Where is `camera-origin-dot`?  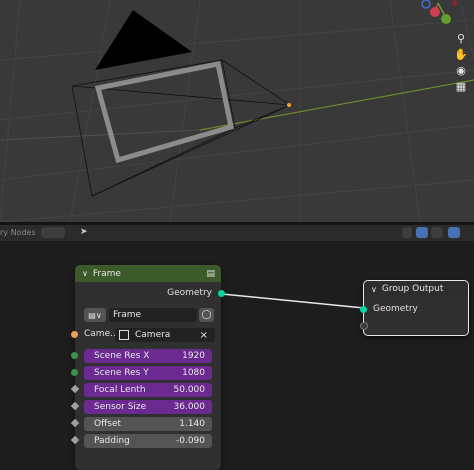 camera-origin-dot is located at coordinates (289, 105).